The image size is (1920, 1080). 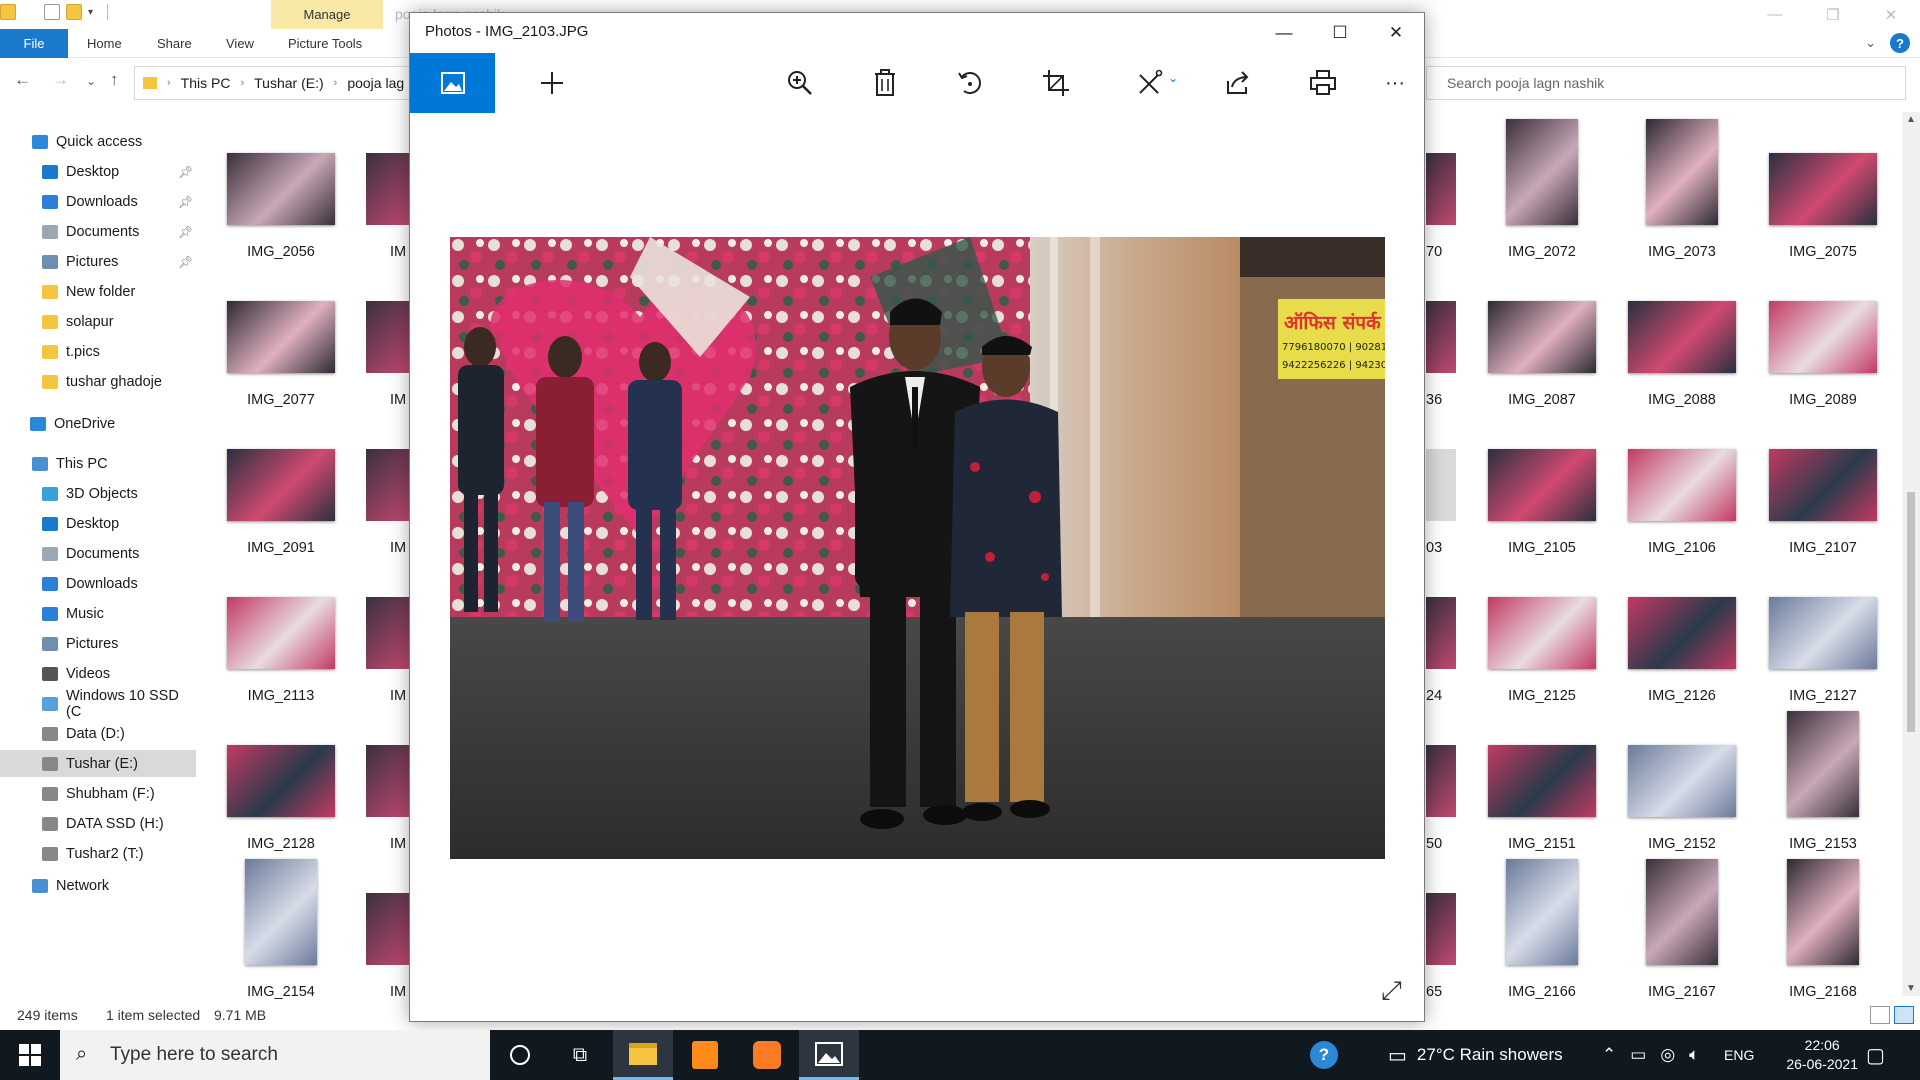 I want to click on forward-arrow-icon: →, so click(x=60, y=80).